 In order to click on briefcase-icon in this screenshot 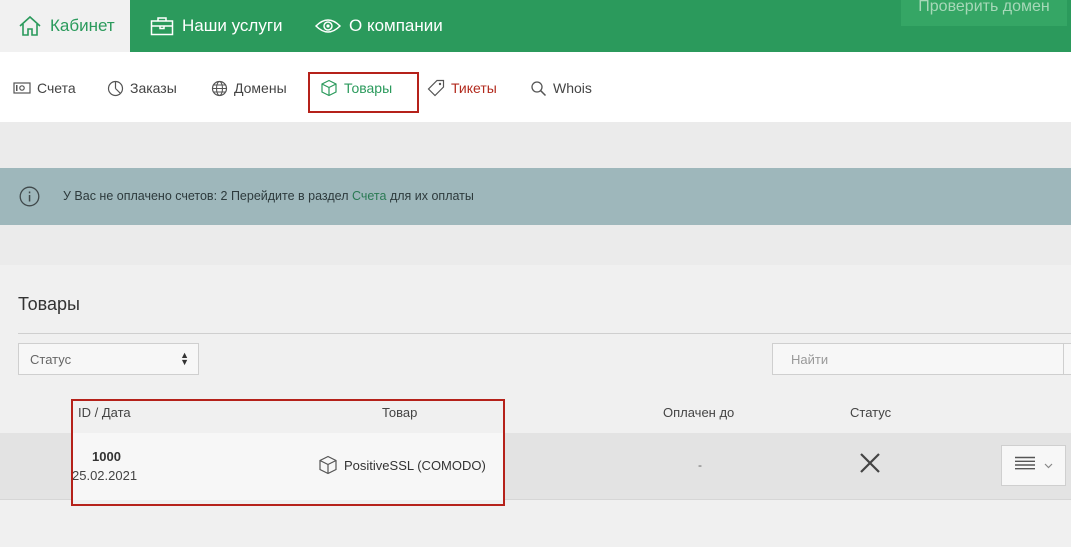, I will do `click(162, 26)`.